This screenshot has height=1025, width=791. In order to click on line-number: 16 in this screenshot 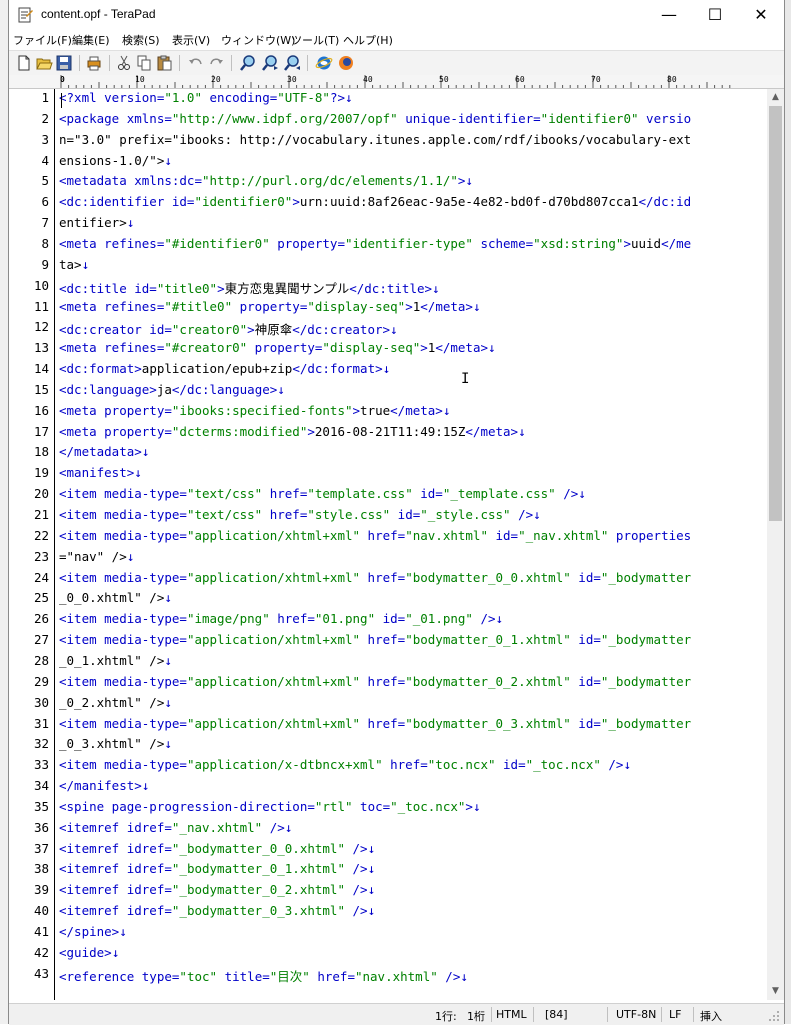, I will do `click(41, 410)`.